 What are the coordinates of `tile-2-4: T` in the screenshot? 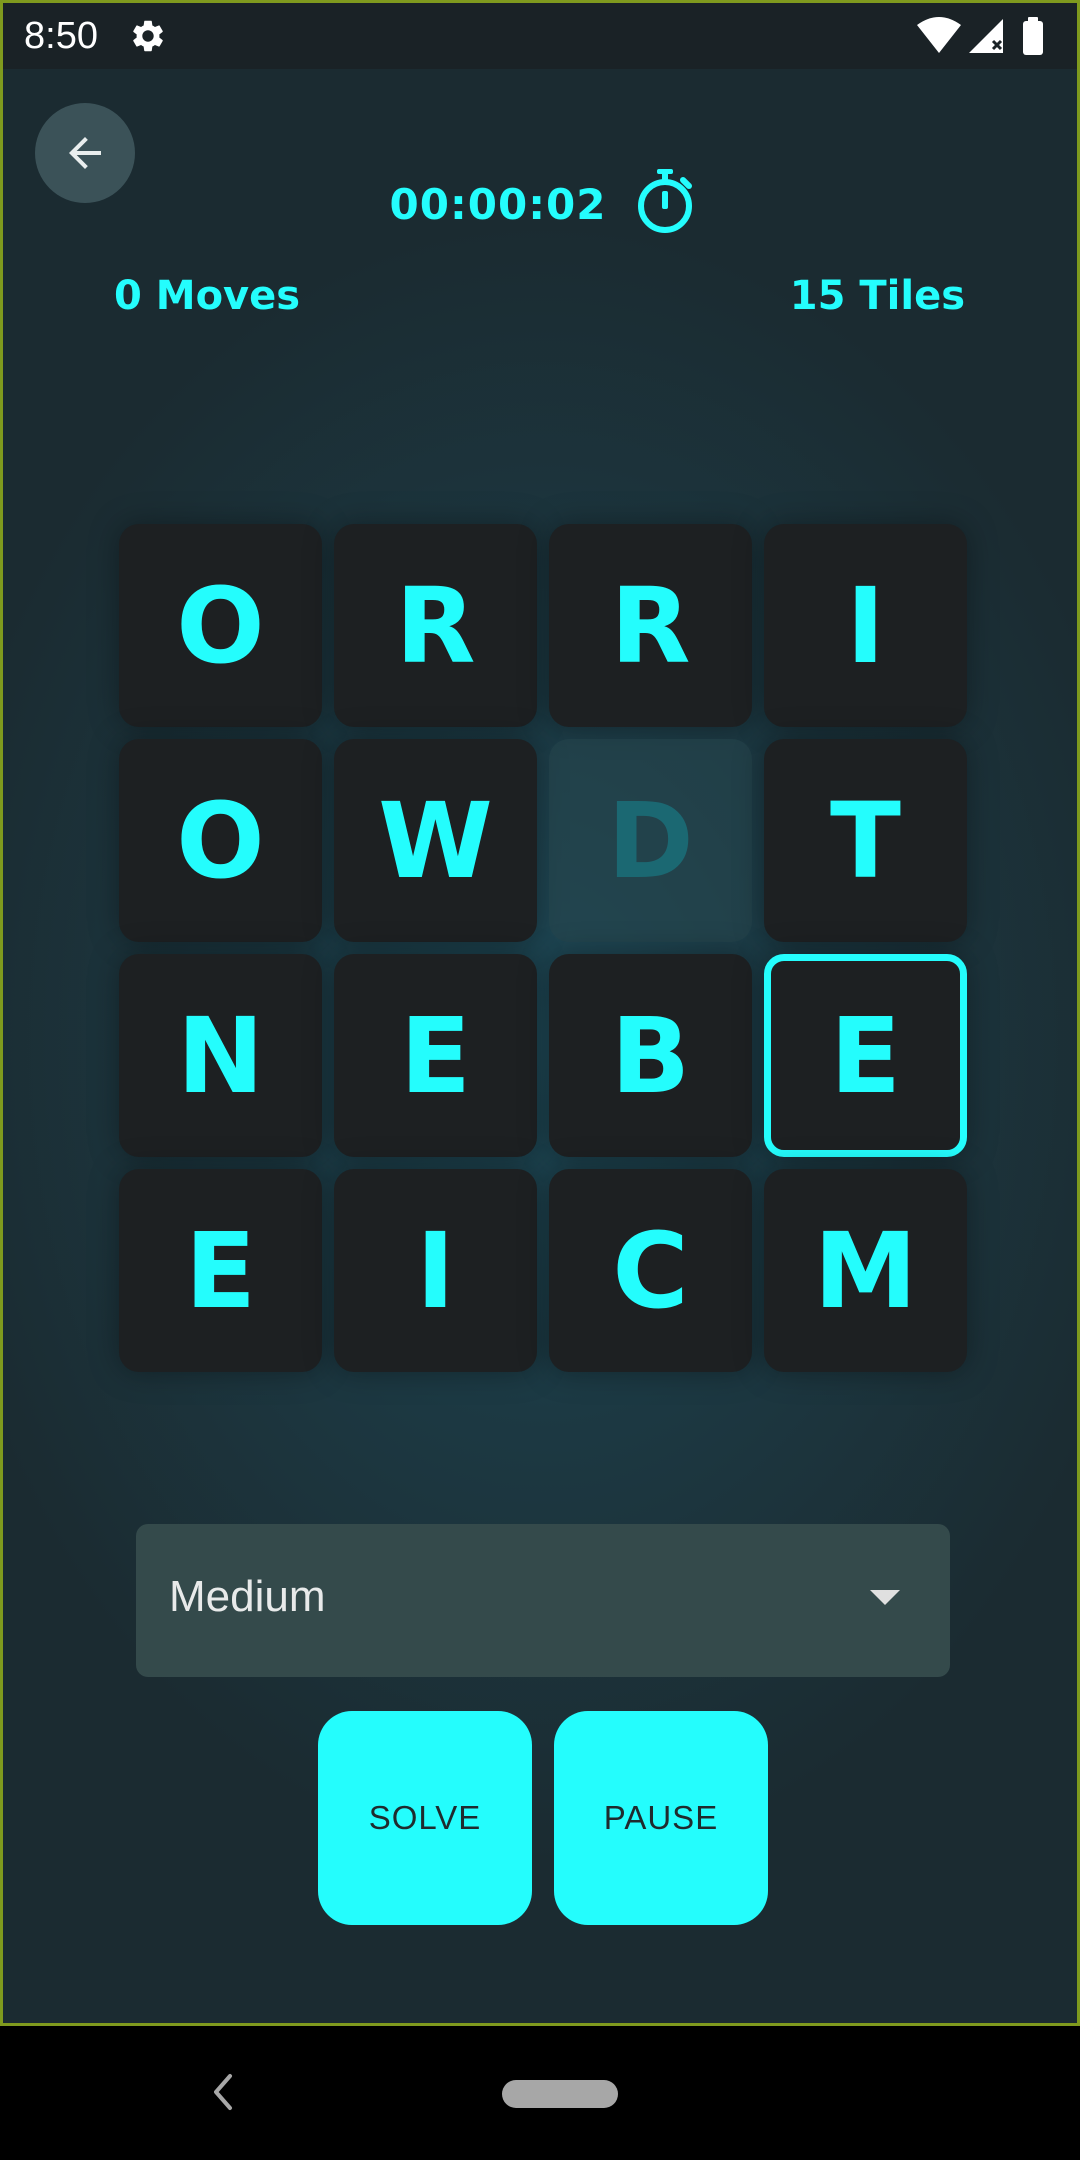 It's located at (865, 840).